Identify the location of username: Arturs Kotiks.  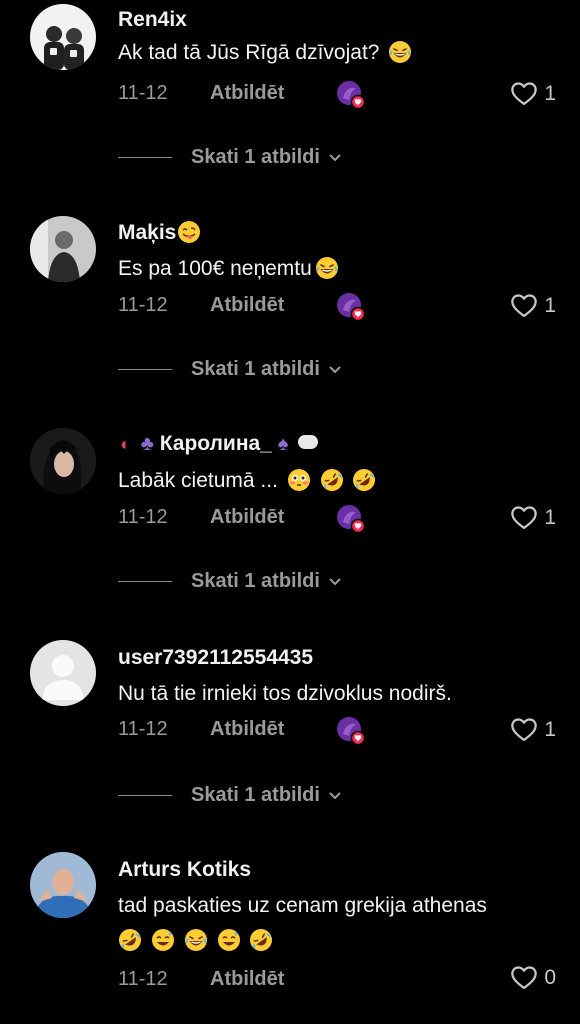
(184, 870).